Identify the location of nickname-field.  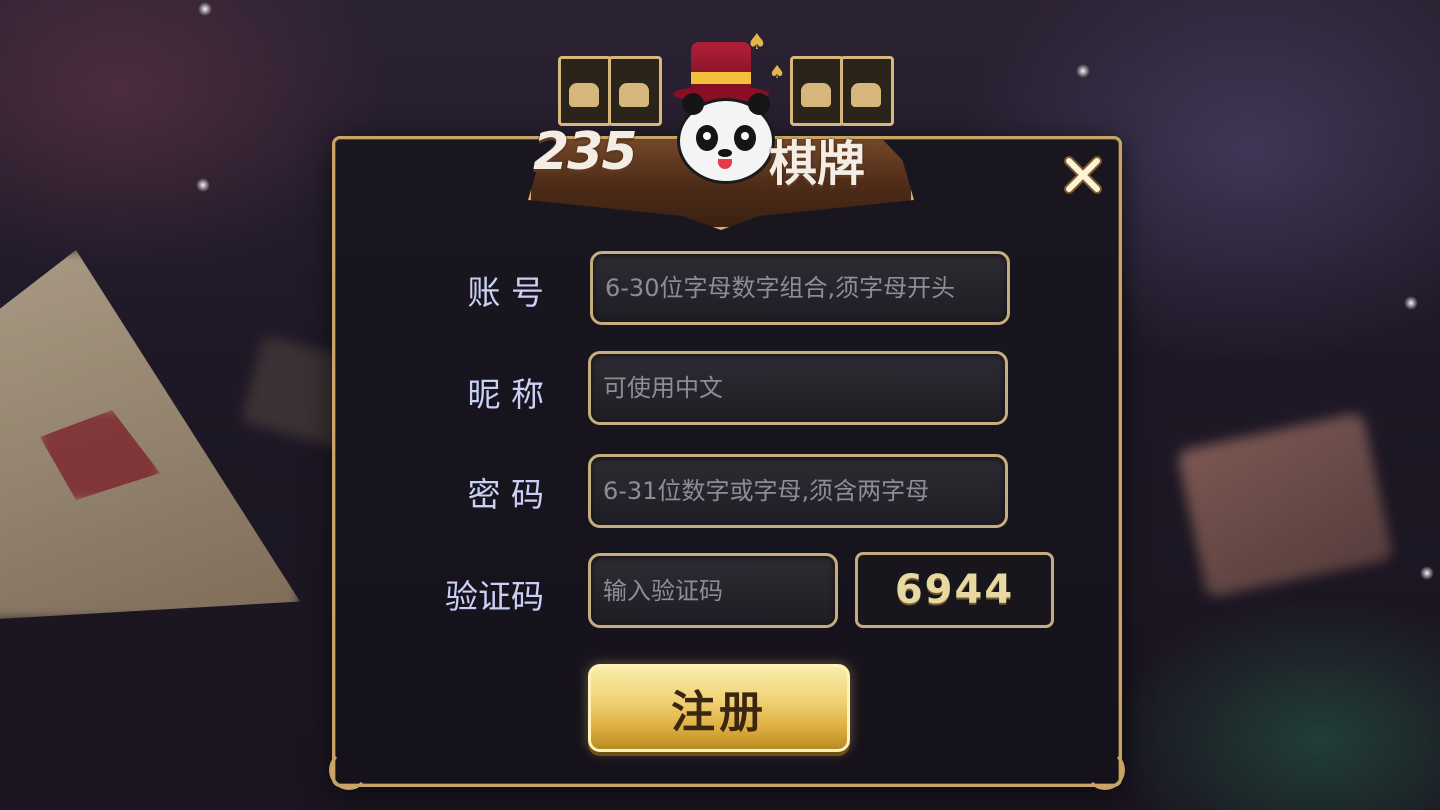
(798, 388).